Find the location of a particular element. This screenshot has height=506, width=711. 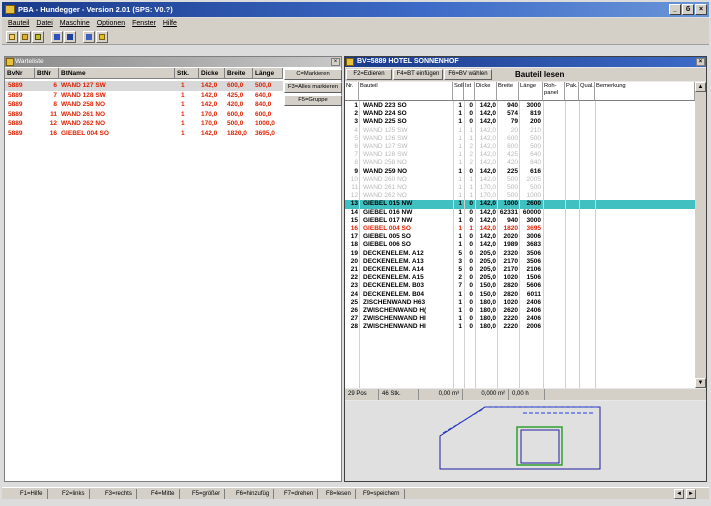

waiting-list-row: 5889 16 GIEBEL 004 SO 1 142,0 1820,0 3695,0 is located at coordinates (144, 134).